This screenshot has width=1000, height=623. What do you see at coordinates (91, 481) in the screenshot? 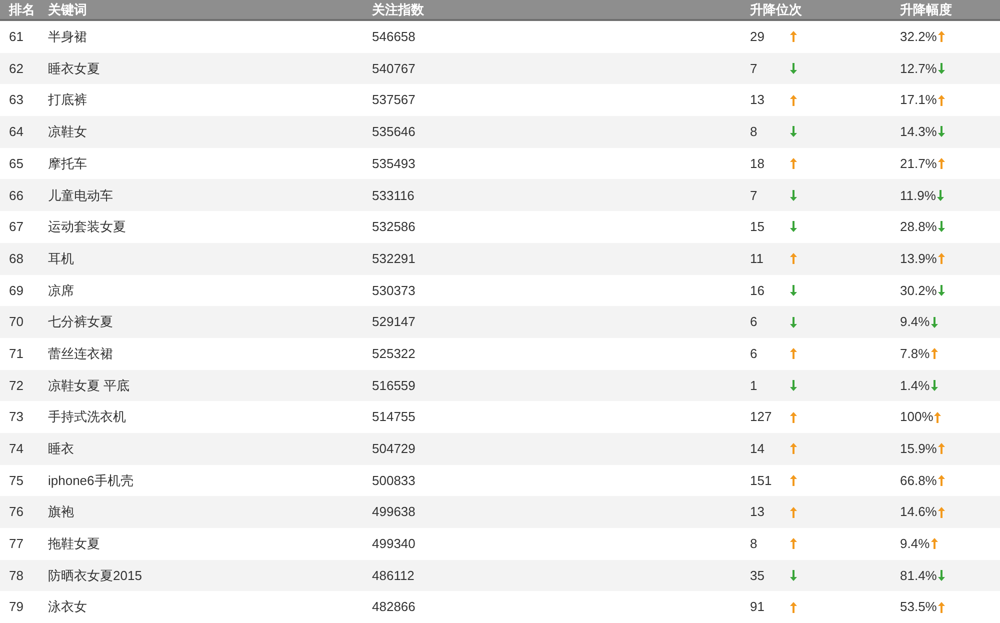
I see `table-cell-text: iphone6手机壳` at bounding box center [91, 481].